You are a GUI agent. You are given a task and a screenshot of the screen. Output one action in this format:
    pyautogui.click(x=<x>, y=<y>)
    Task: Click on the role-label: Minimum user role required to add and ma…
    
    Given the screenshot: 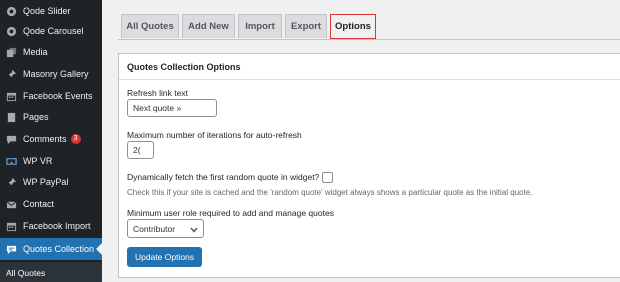 What is the action you would take?
    pyautogui.click(x=230, y=213)
    